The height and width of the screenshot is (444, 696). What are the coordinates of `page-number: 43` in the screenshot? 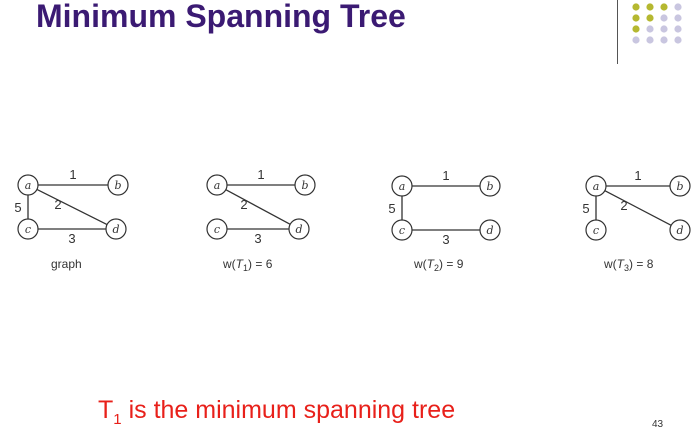 It's located at (658, 424).